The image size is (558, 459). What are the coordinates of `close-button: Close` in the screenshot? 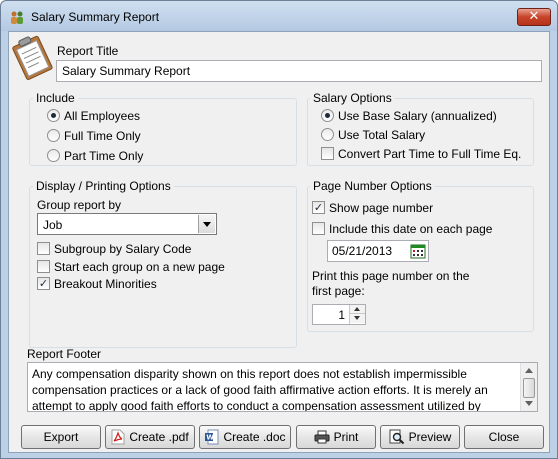 It's located at (504, 437).